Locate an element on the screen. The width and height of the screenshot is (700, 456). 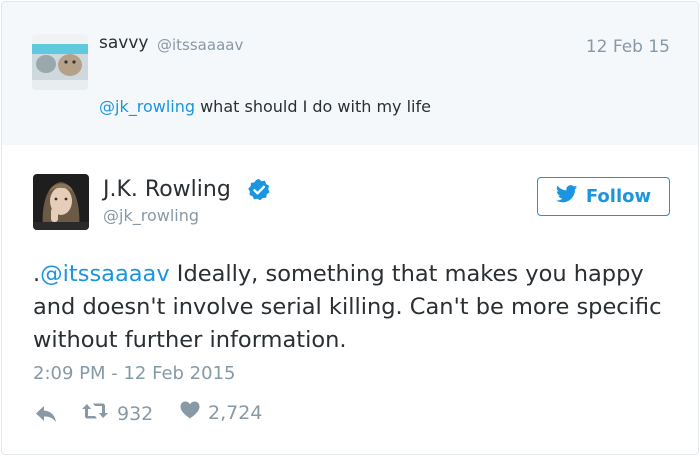
follow-label: Follow is located at coordinates (618, 196).